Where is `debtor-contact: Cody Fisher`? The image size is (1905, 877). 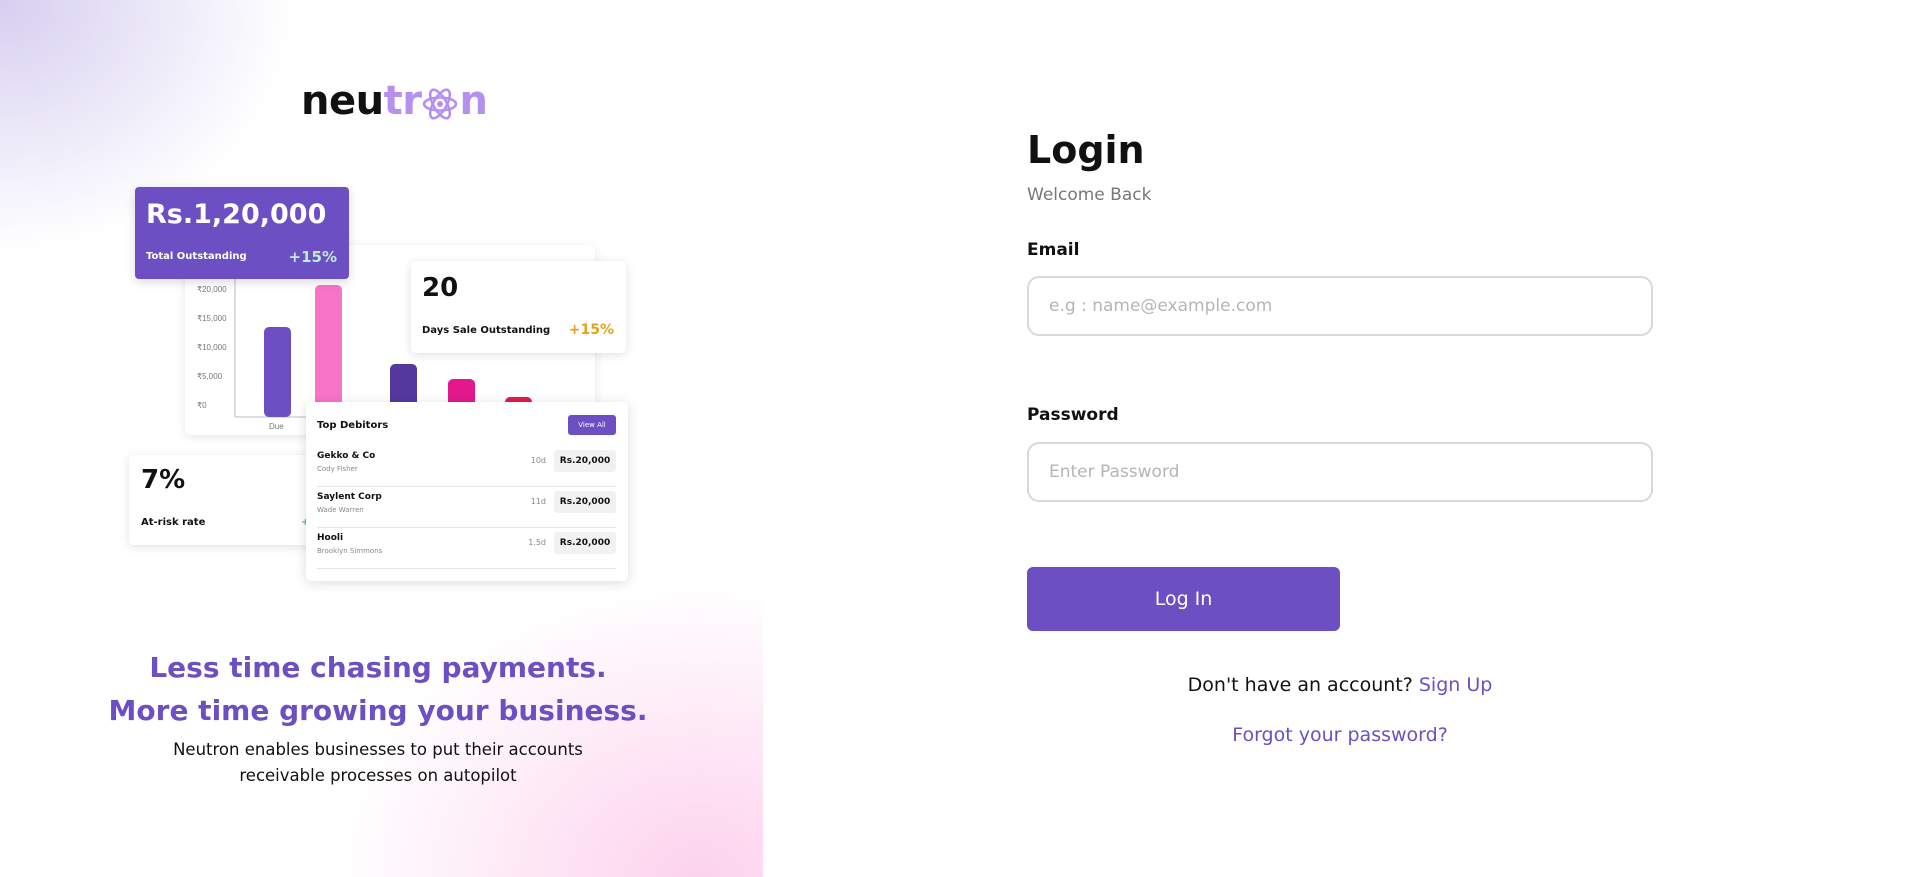
debtor-contact: Cody Fisher is located at coordinates (337, 469).